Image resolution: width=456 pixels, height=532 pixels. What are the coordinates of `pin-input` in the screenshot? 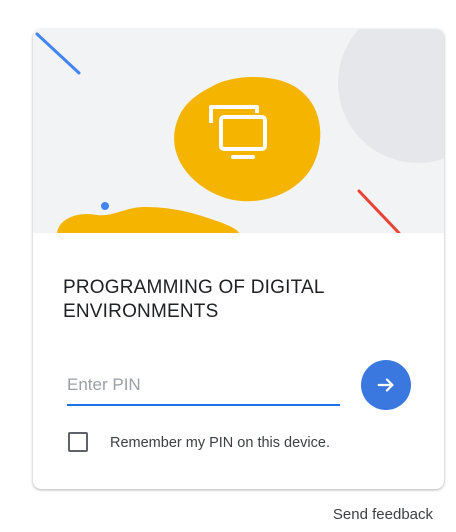 It's located at (203, 385).